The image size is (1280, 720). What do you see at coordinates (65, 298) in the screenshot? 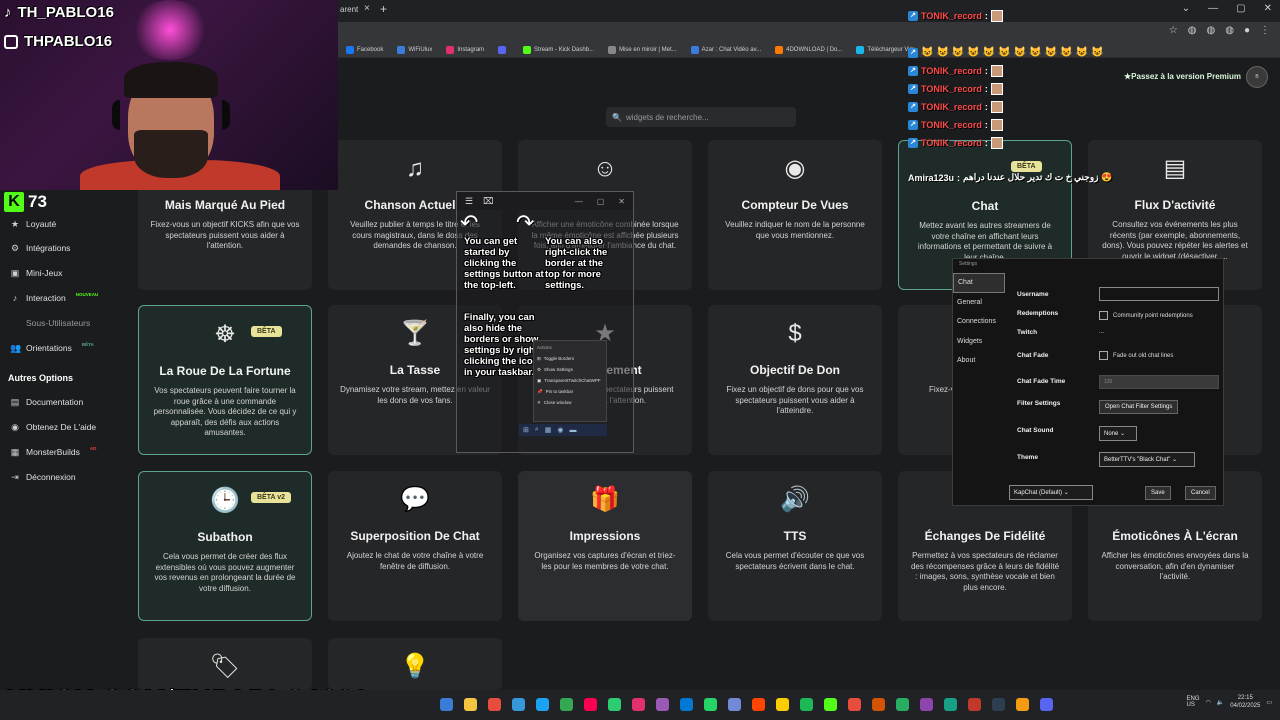
I see `sidebar-item: ♪ Interaction NOUVEAU` at bounding box center [65, 298].